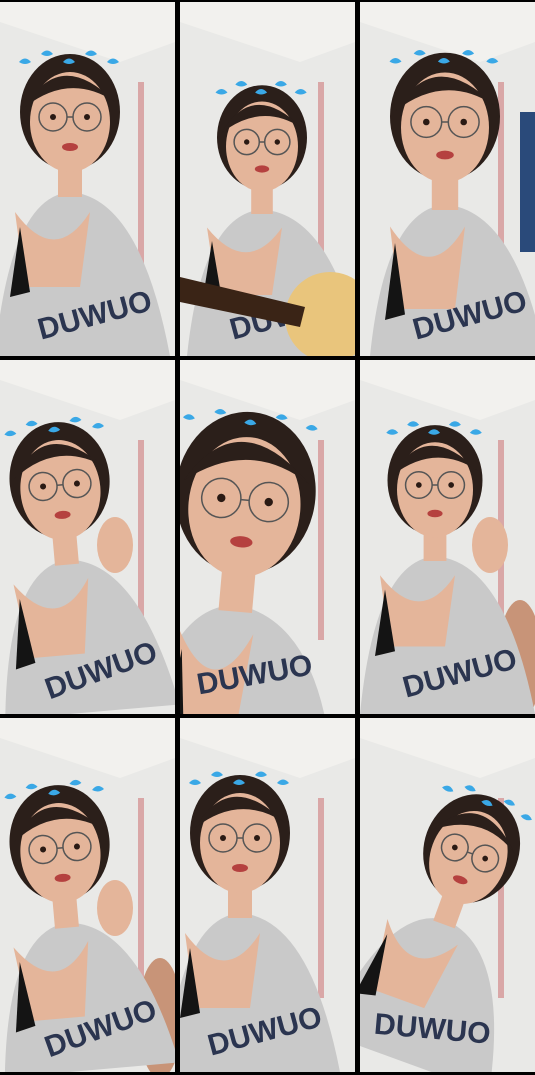 The height and width of the screenshot is (1075, 535). I want to click on video-frame-7: DUWUO, so click(87, 895).